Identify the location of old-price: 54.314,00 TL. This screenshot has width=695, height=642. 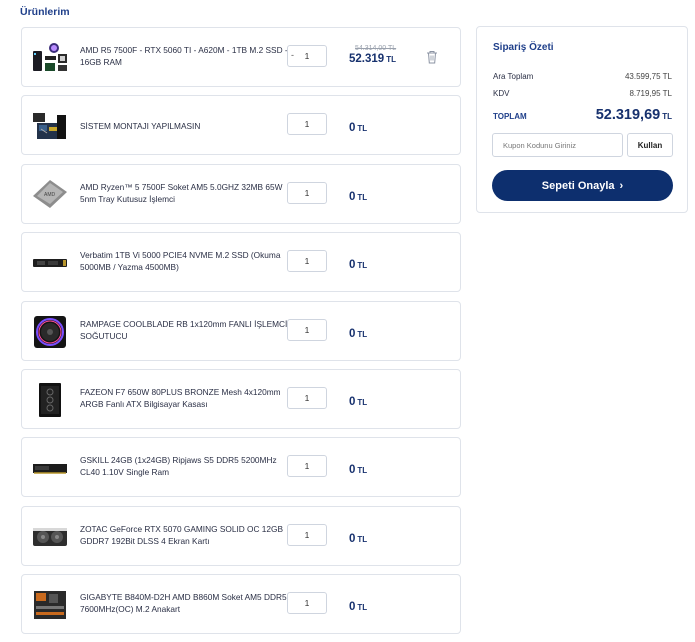
(376, 48).